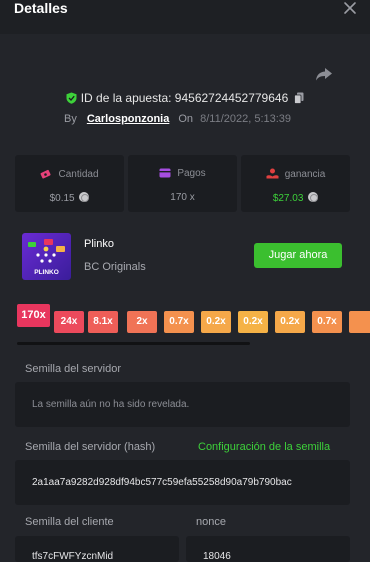 The height and width of the screenshot is (562, 370). Describe the element at coordinates (324, 74) in the screenshot. I see `share-icon` at that location.